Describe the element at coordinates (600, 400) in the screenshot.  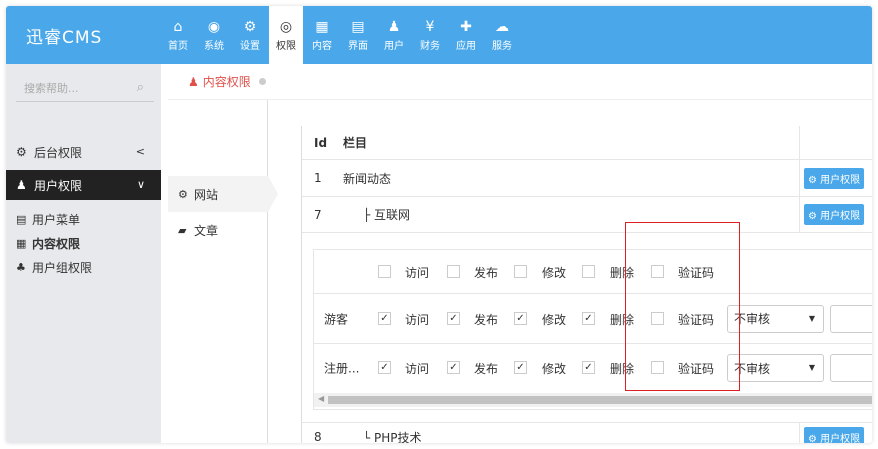
I see `scrollbar-thumb` at that location.